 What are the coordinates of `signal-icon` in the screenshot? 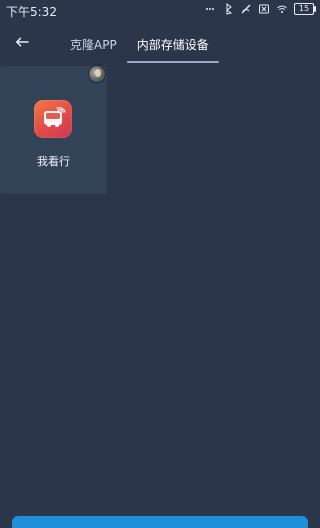 It's located at (210, 9).